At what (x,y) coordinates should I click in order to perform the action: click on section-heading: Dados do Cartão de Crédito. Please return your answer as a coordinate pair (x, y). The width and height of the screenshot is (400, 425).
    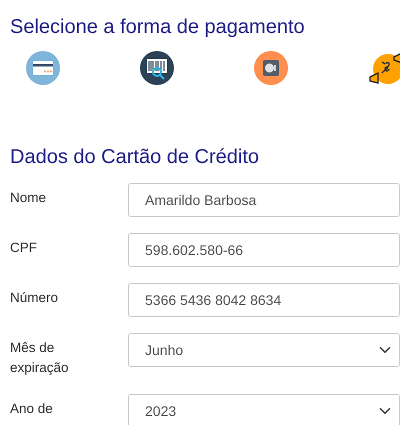
    Looking at the image, I should click on (135, 157).